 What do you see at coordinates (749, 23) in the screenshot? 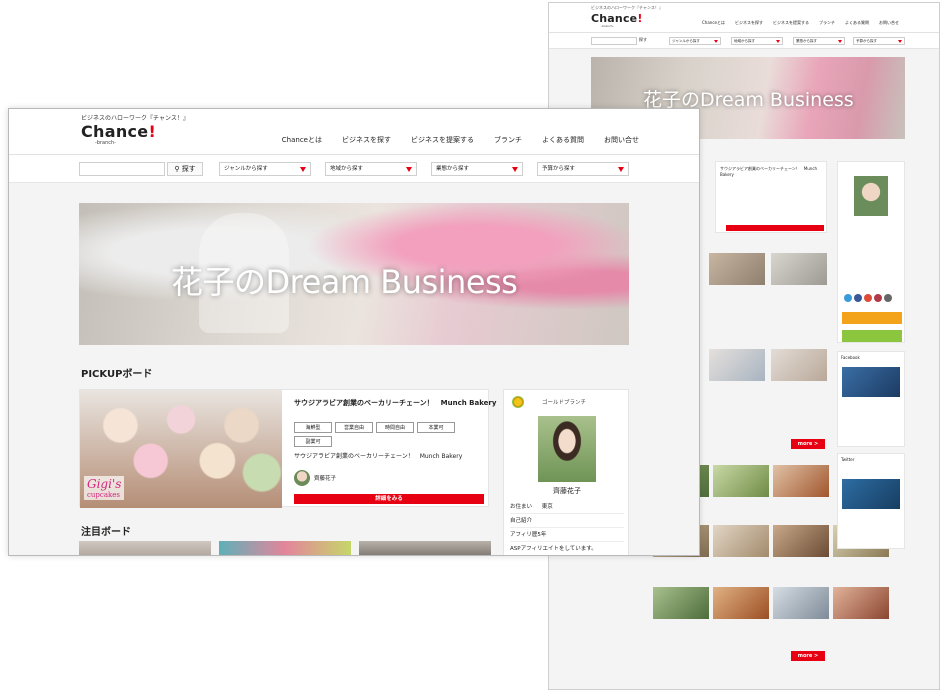
I see `back-nav-item: ビジネスを探す` at bounding box center [749, 23].